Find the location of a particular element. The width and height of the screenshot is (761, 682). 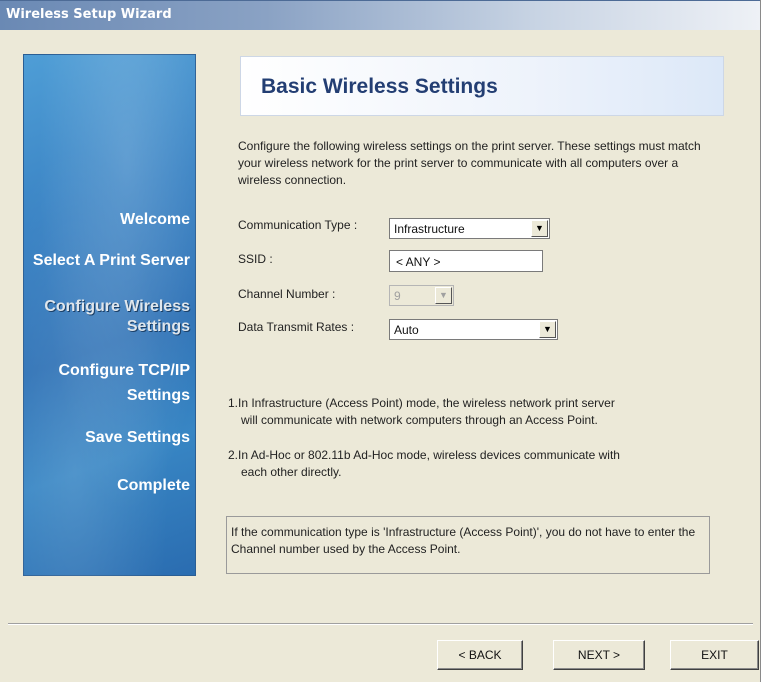

step-configure-tcpip-line2: Settings is located at coordinates (158, 395).